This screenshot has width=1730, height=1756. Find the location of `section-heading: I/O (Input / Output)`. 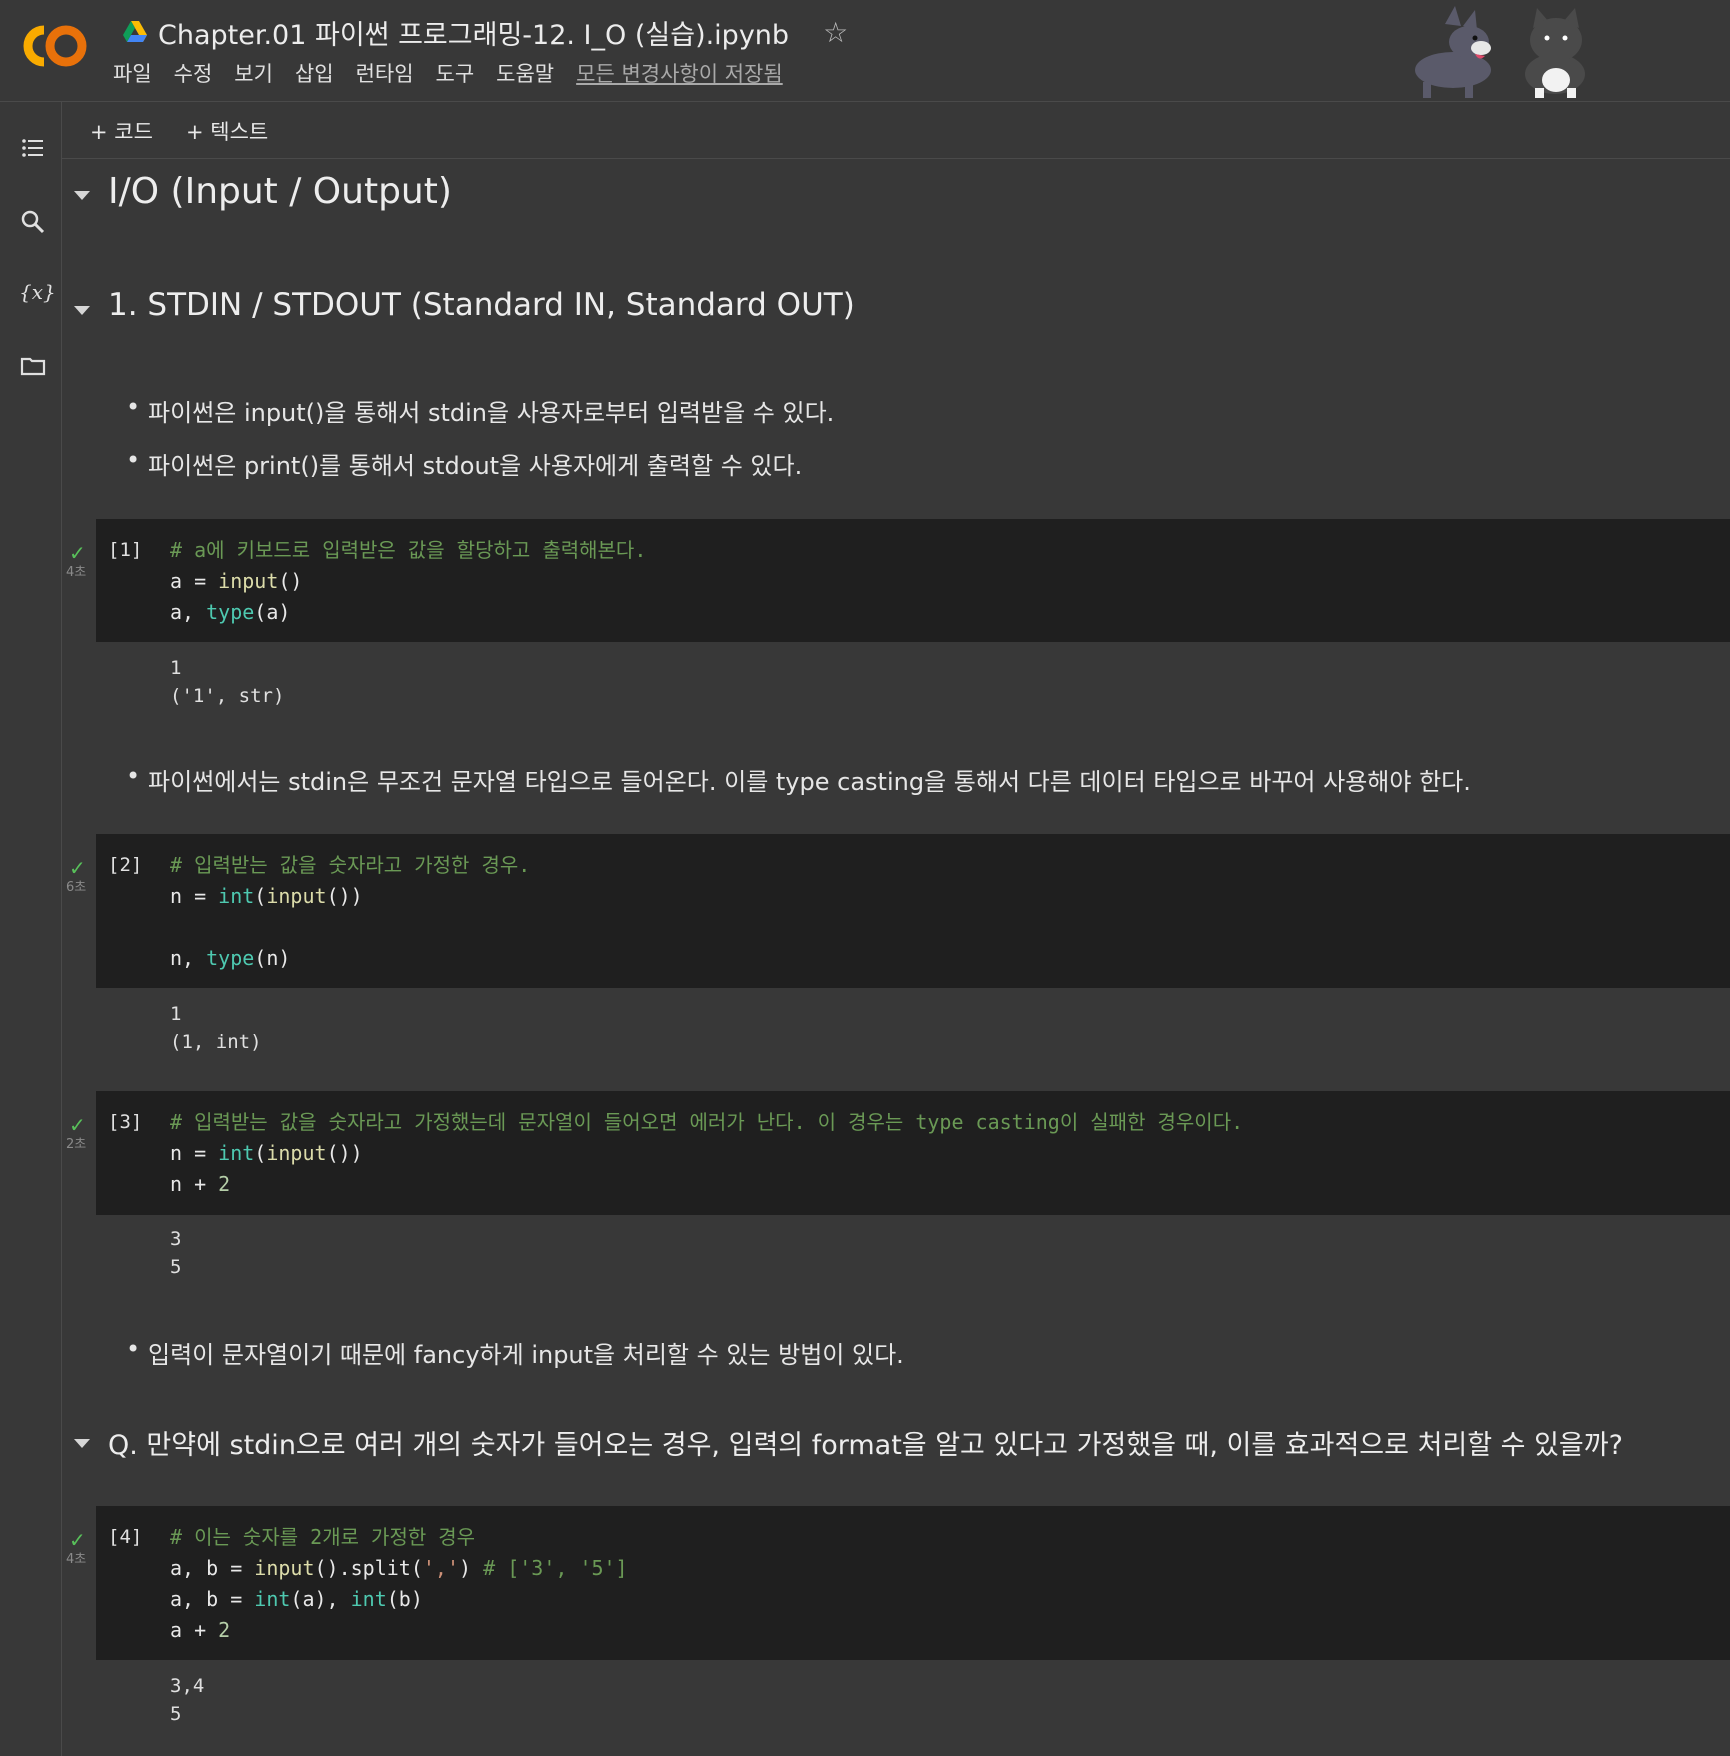

section-heading: I/O (Input / Output) is located at coordinates (280, 191).